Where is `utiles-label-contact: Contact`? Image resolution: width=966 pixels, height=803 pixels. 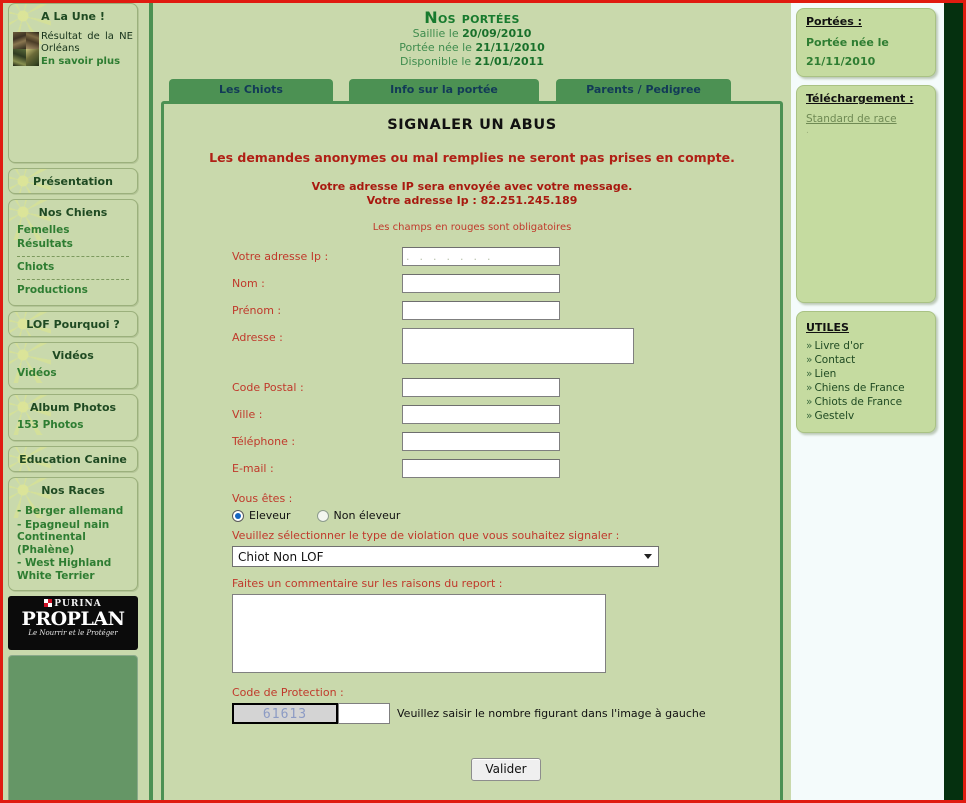 utiles-label-contact: Contact is located at coordinates (835, 360).